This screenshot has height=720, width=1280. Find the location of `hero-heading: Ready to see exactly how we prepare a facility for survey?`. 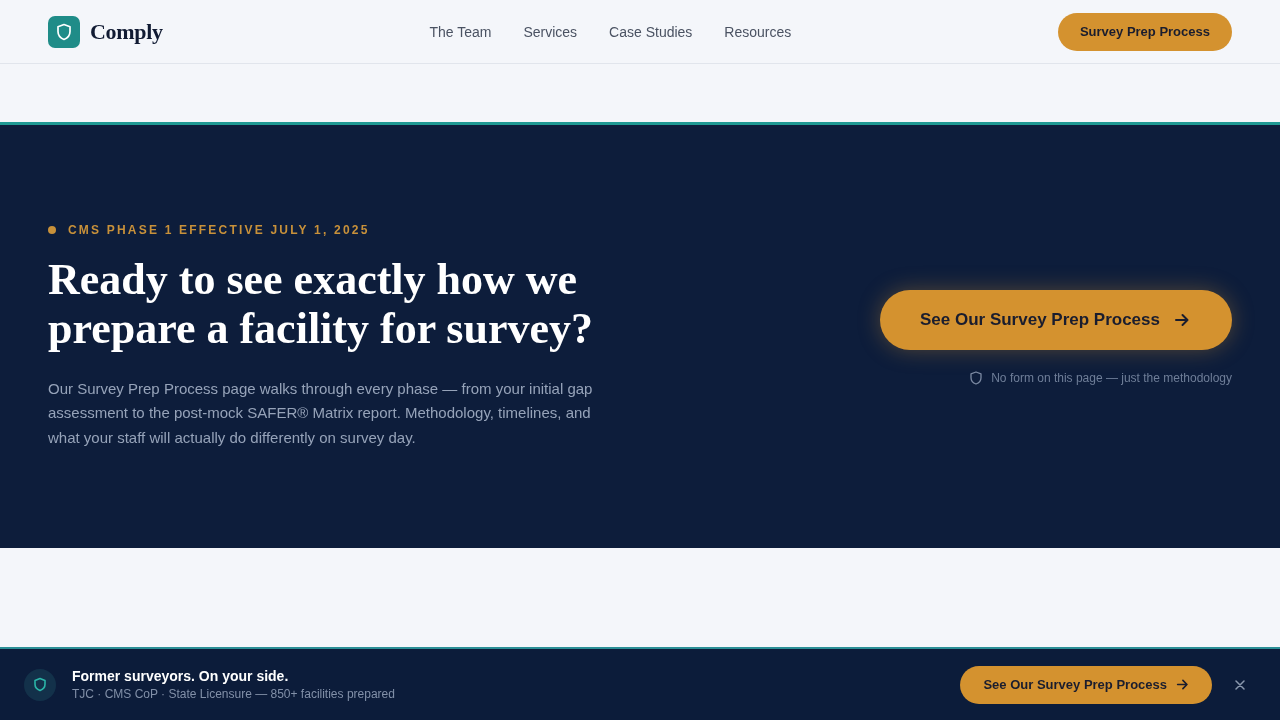

hero-heading: Ready to see exactly how we prepare a facility for survey? is located at coordinates (321, 303).